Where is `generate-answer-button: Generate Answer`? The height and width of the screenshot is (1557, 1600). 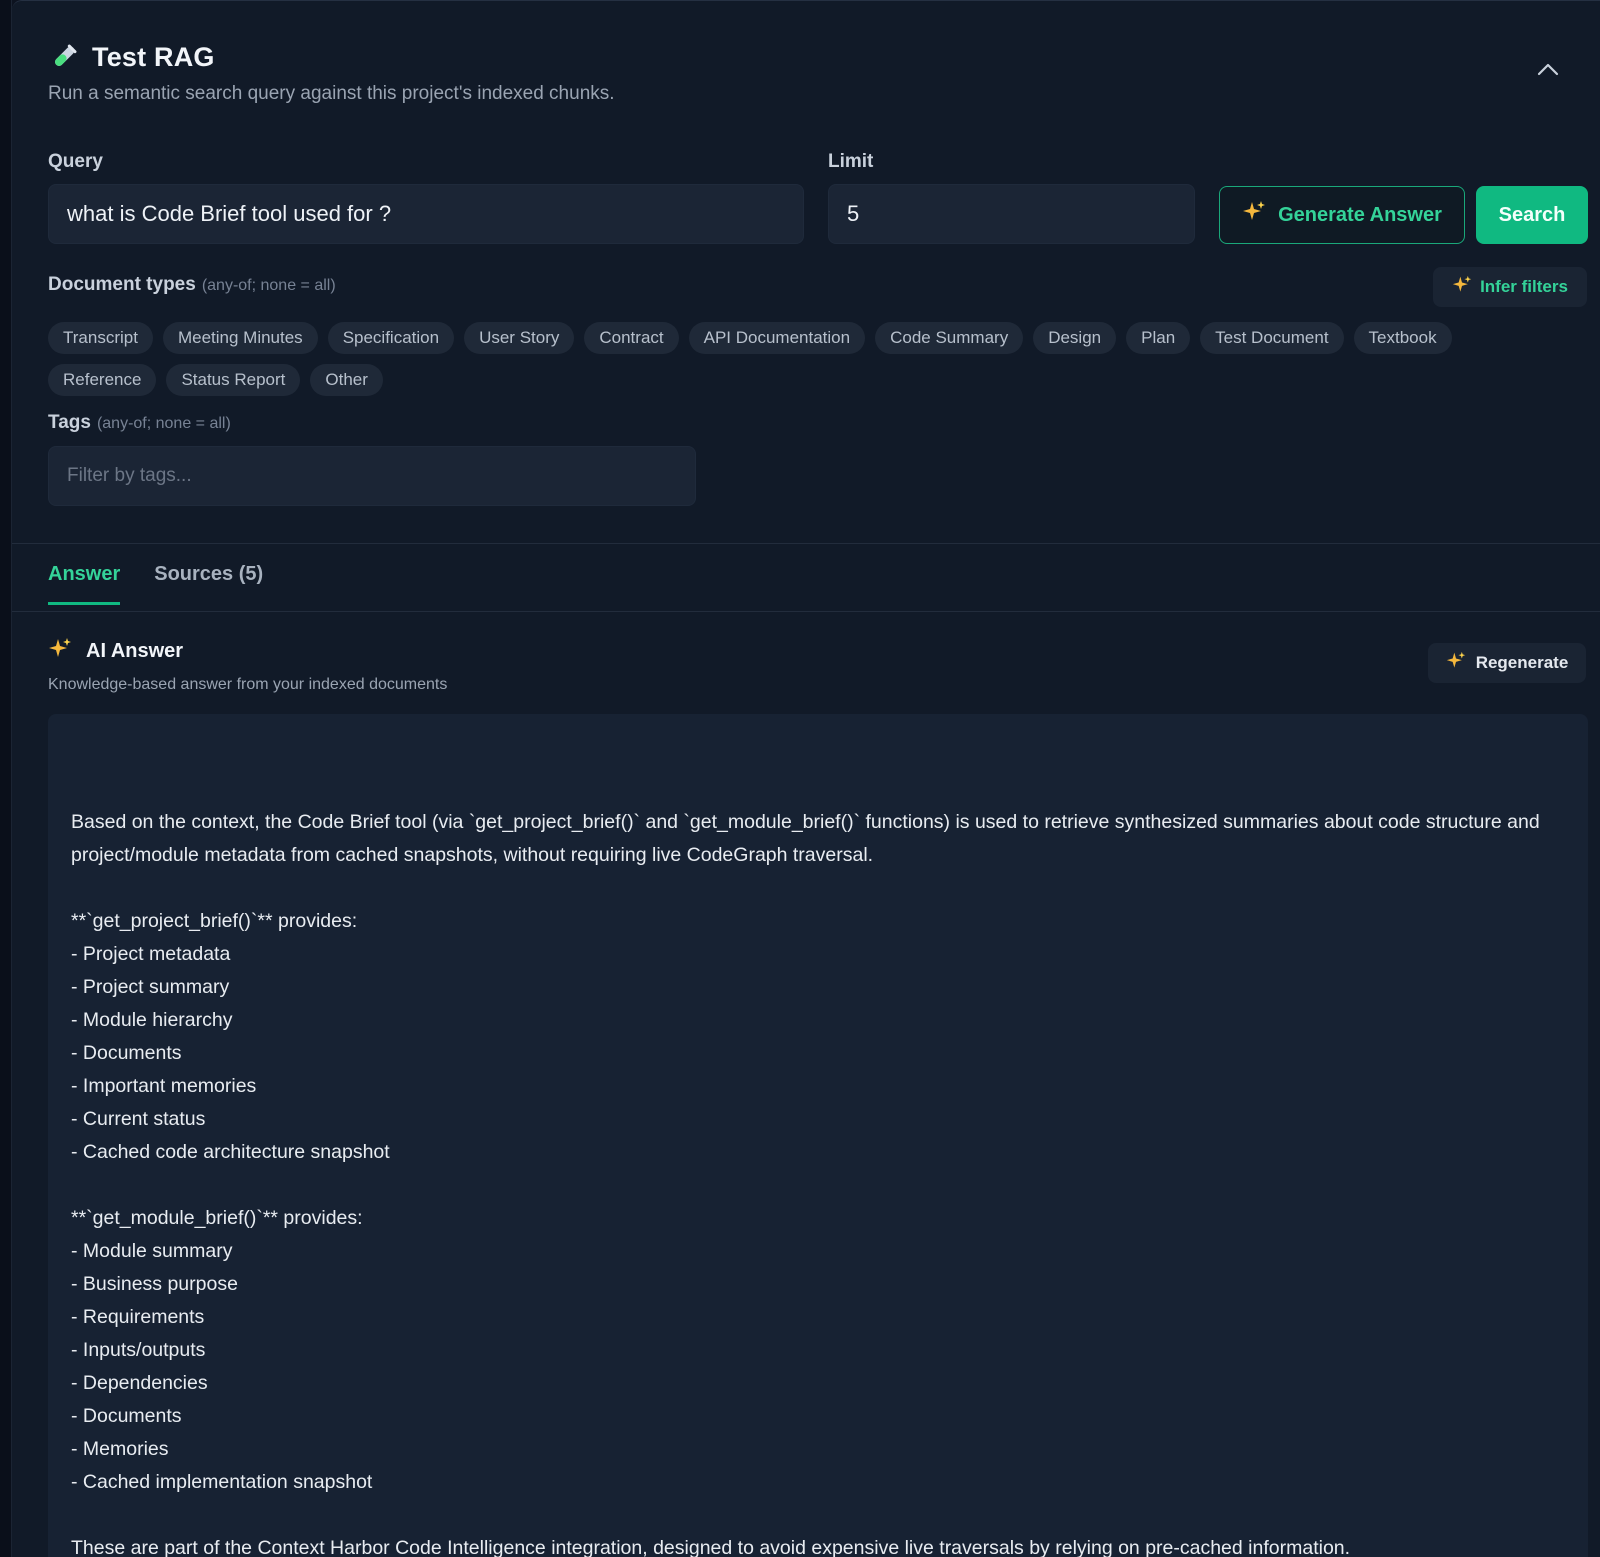
generate-answer-button: Generate Answer is located at coordinates (1342, 215).